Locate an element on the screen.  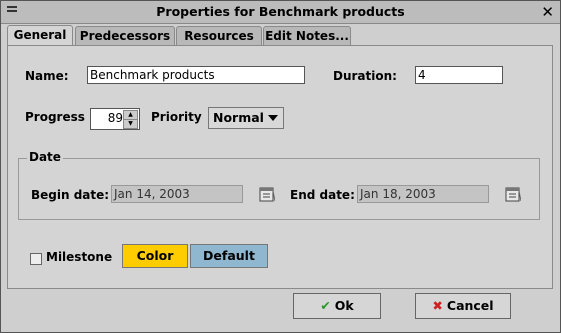
chevron-down-icon is located at coordinates (273, 118).